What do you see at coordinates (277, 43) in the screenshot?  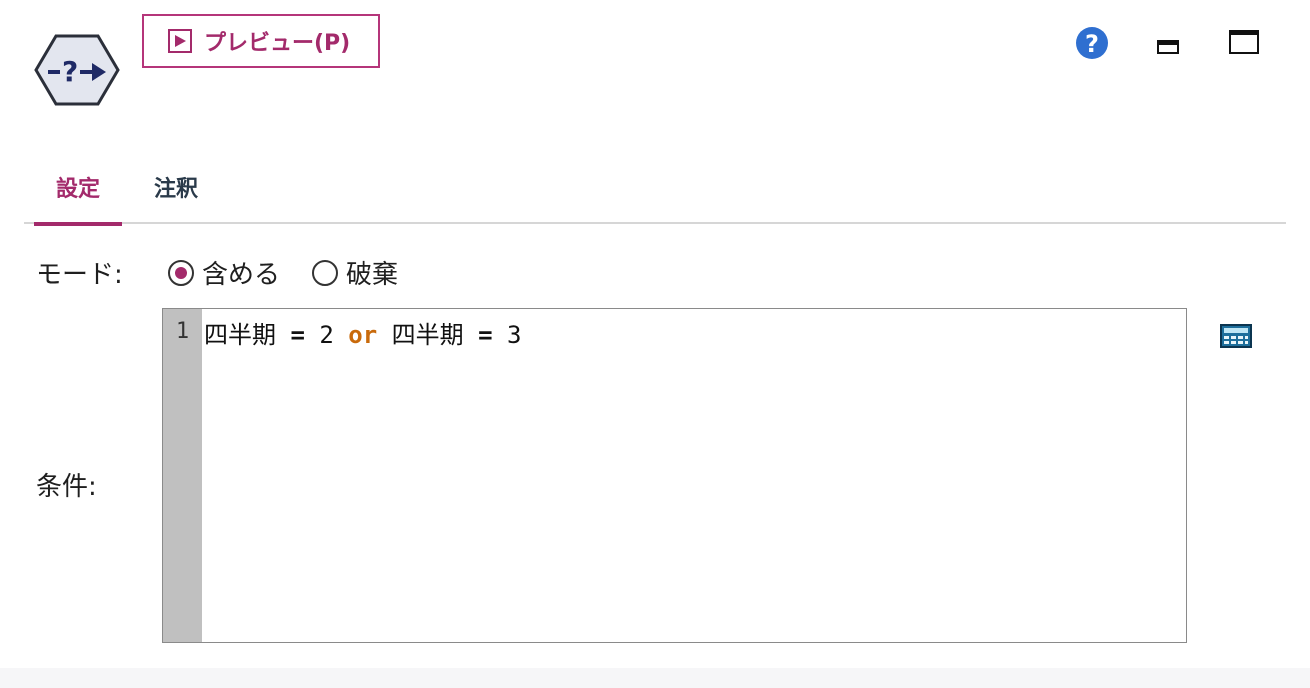 I see `preview-button-label: プレビュー(P)` at bounding box center [277, 43].